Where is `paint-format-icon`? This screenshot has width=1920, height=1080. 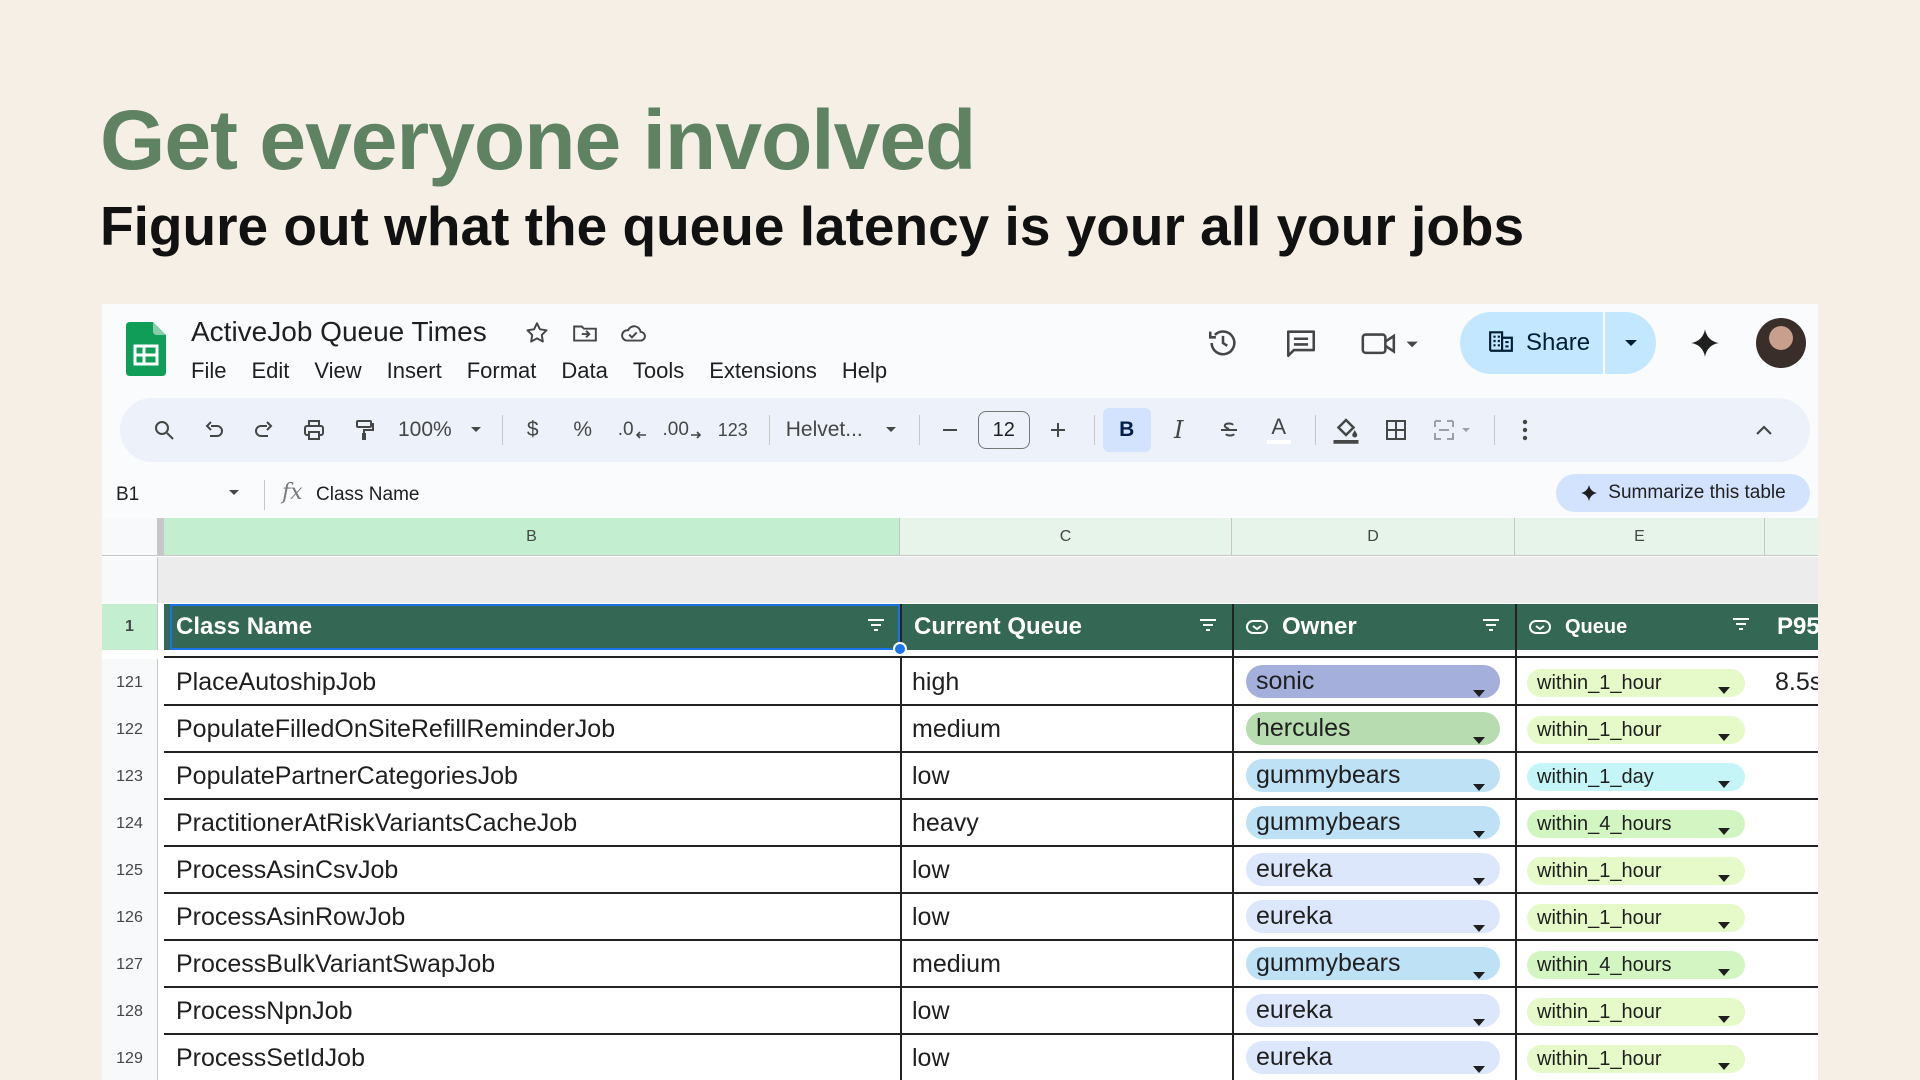 paint-format-icon is located at coordinates (364, 430).